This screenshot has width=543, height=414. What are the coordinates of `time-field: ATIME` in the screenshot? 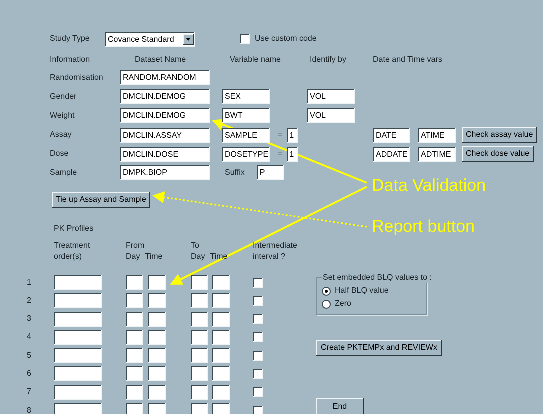 It's located at (437, 135).